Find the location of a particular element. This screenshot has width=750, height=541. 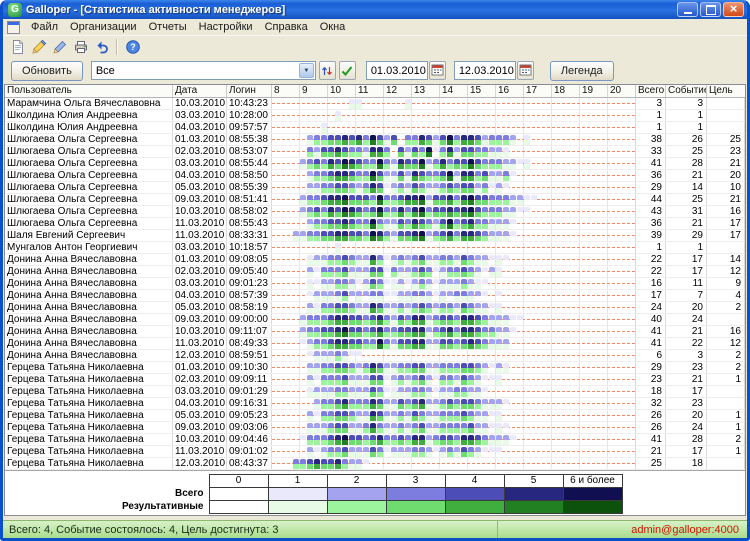

sort-arrows-button is located at coordinates (327, 70).